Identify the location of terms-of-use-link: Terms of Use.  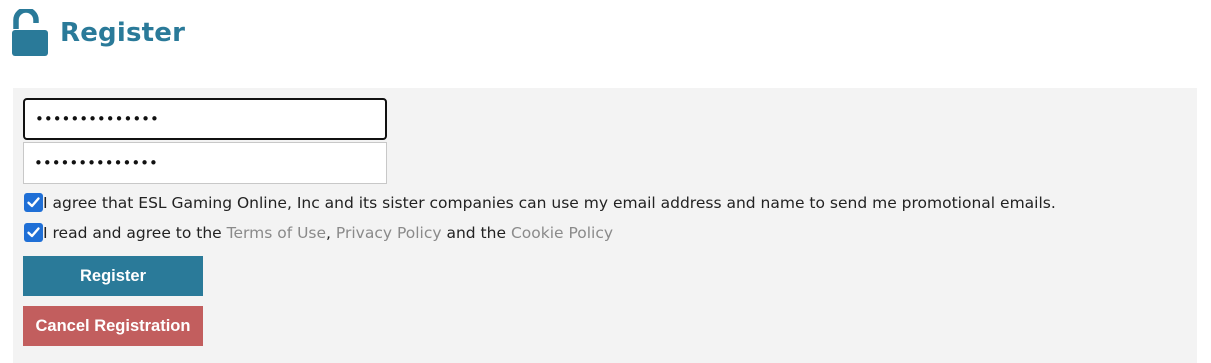
(276, 233).